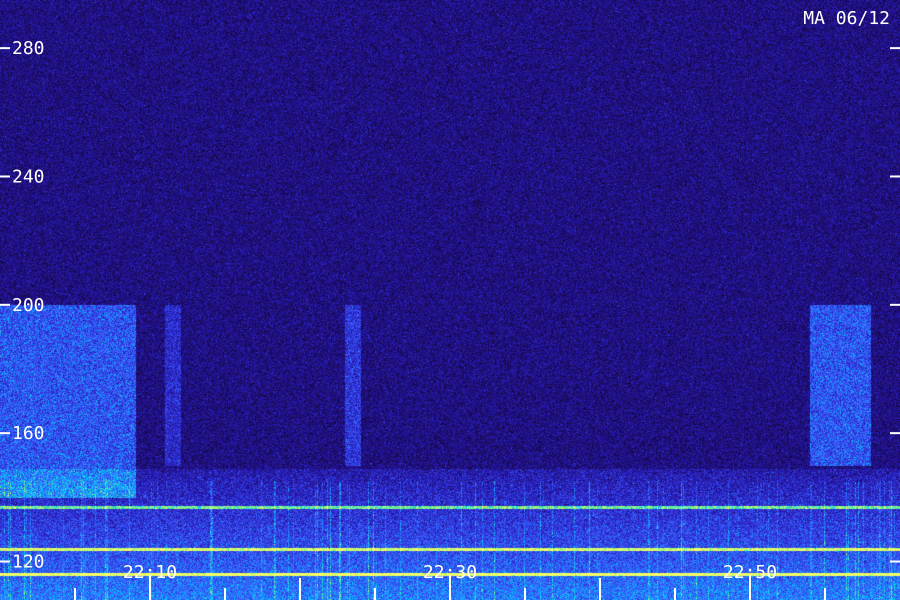  I want to click on y-tick-label: 120, so click(28, 561).